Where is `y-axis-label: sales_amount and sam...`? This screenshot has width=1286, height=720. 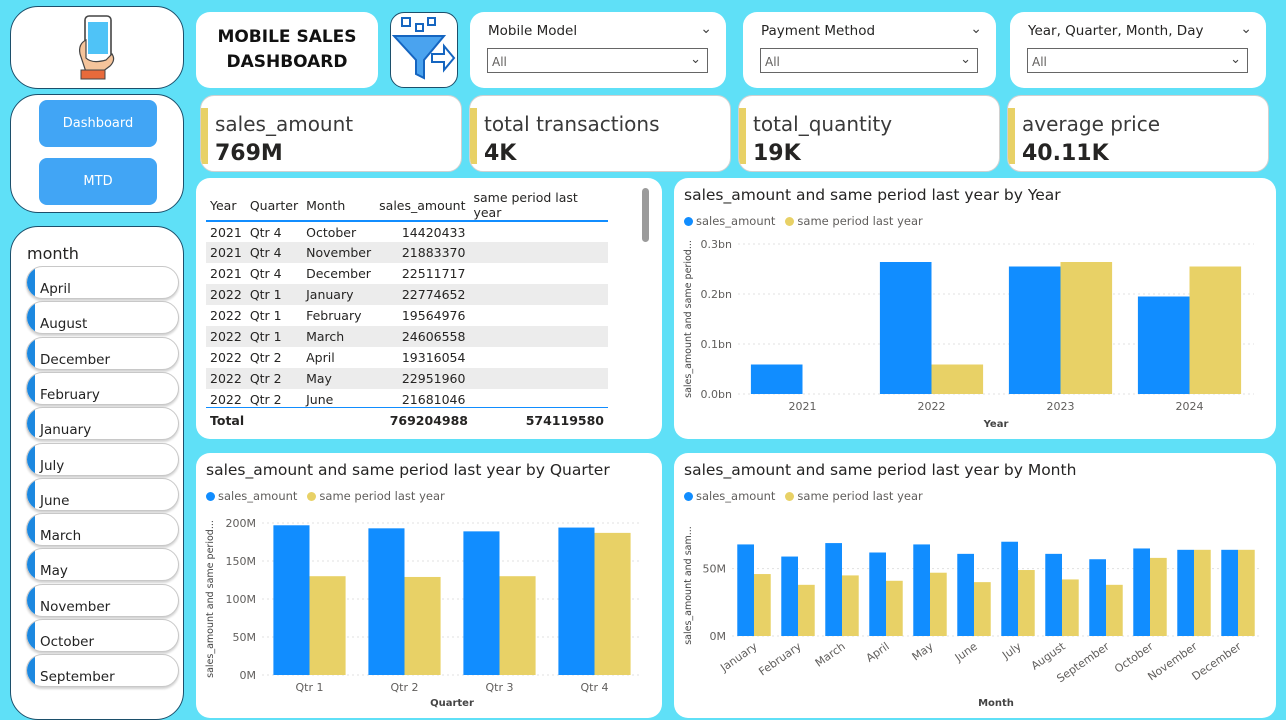
y-axis-label: sales_amount and sam... is located at coordinates (688, 585).